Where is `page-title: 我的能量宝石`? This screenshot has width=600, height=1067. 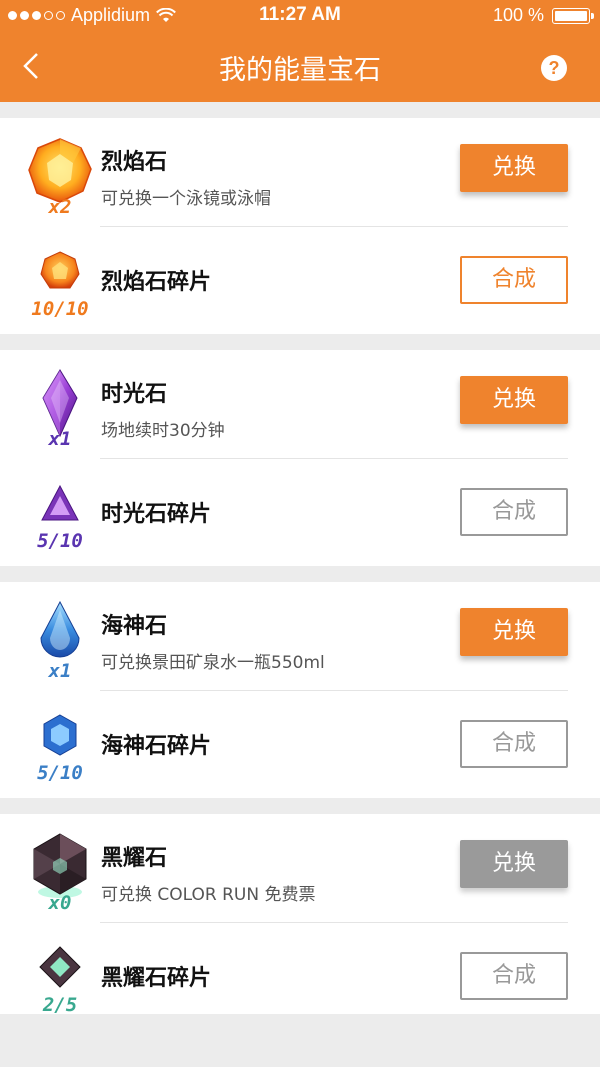 page-title: 我的能量宝石 is located at coordinates (300, 70).